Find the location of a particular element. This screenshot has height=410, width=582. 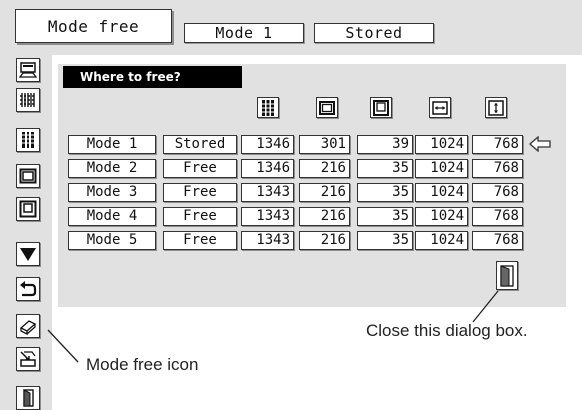

close-dialog-callout: Close this dialog box. is located at coordinates (447, 330).